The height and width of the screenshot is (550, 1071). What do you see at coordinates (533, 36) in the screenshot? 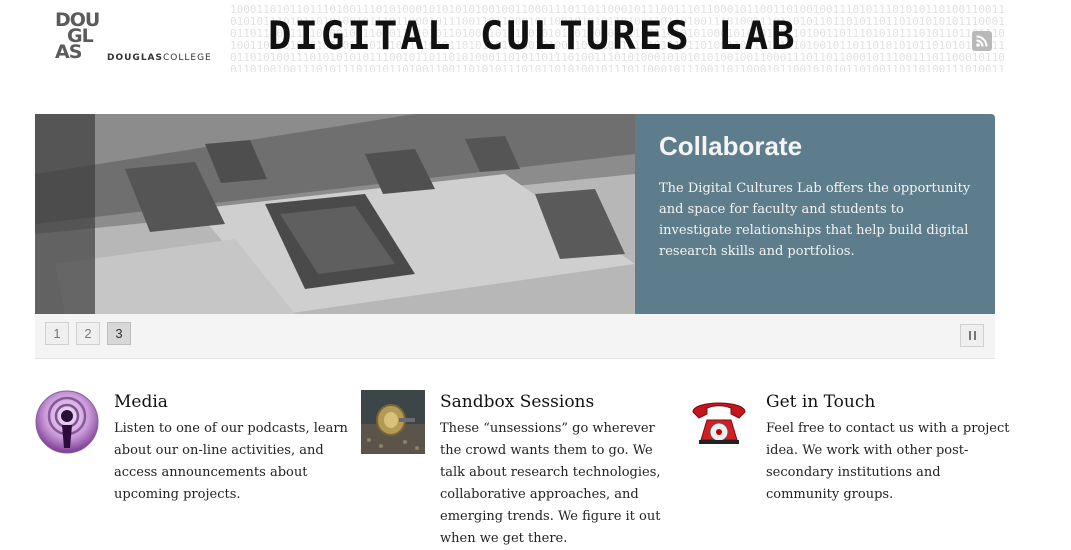
I see `site-title: DIGITAL CULTURES LAB` at bounding box center [533, 36].